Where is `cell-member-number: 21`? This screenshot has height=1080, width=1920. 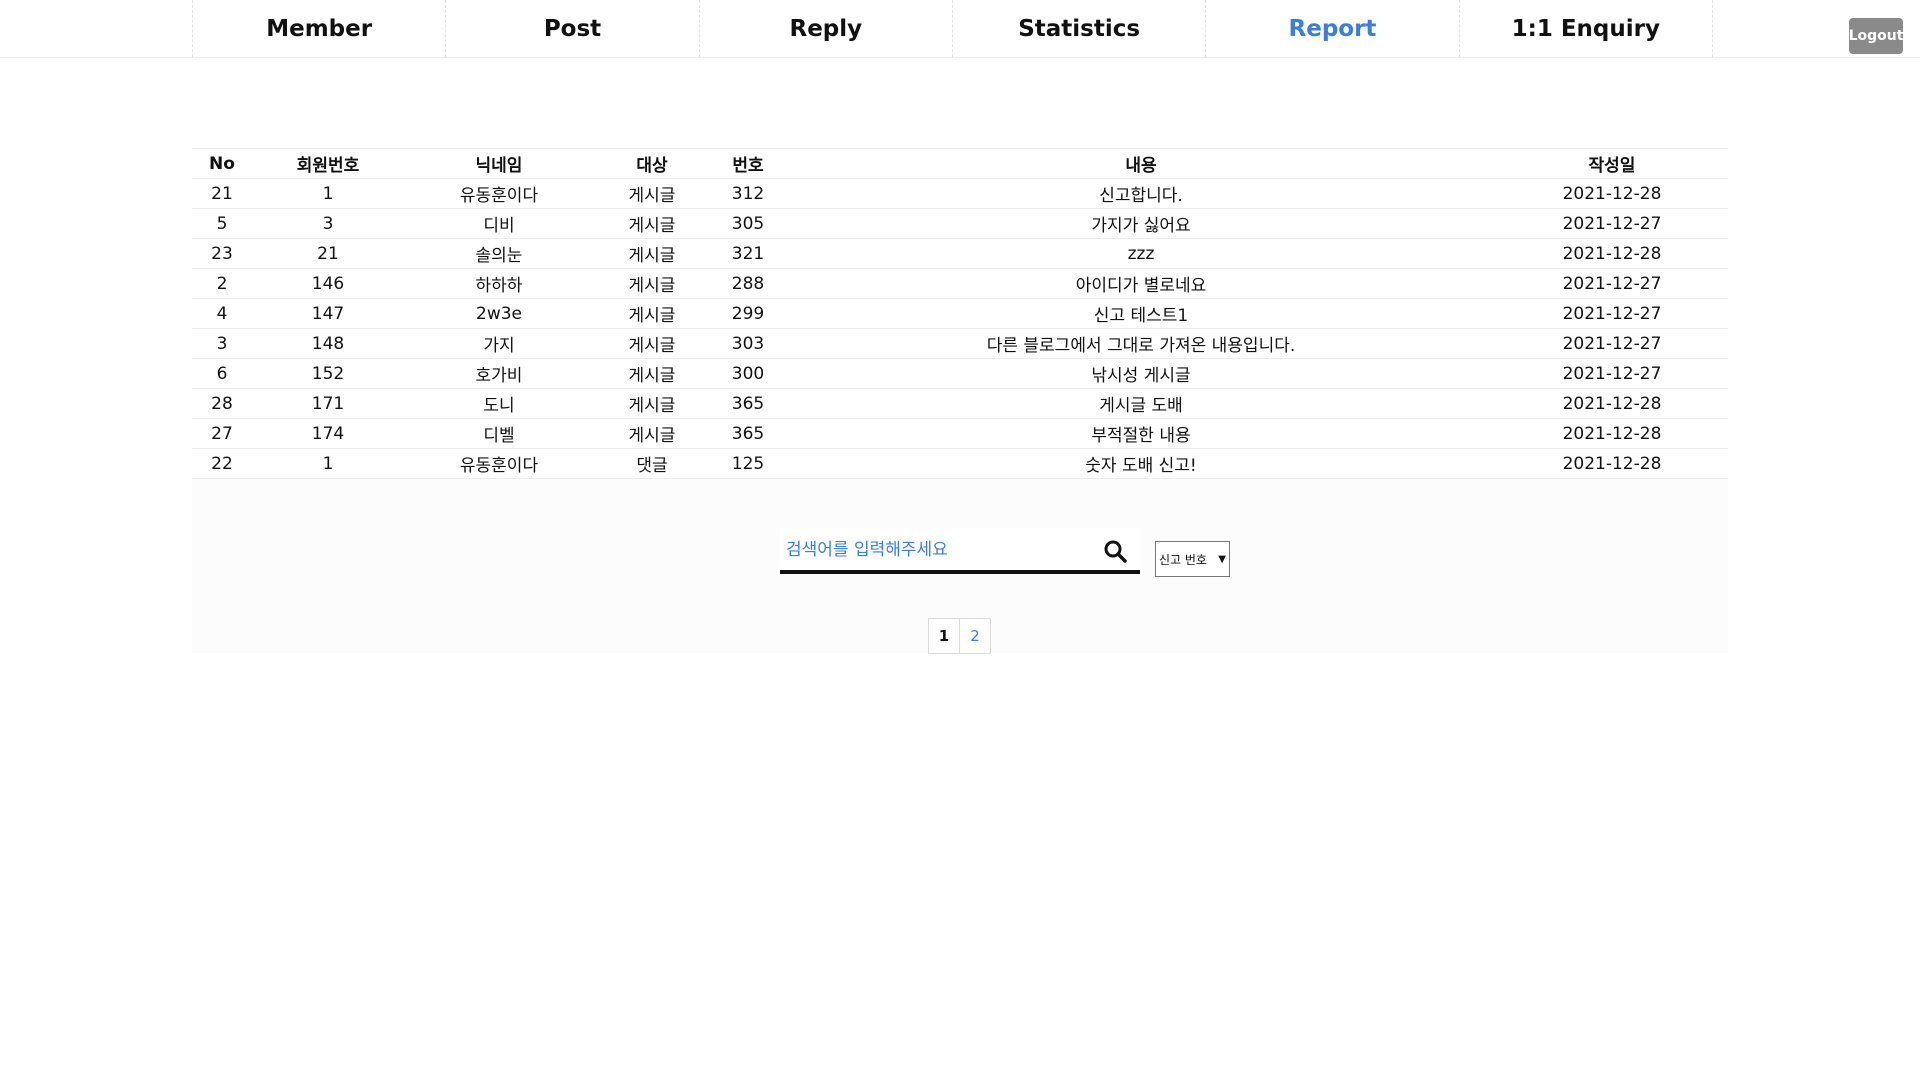 cell-member-number: 21 is located at coordinates (328, 253).